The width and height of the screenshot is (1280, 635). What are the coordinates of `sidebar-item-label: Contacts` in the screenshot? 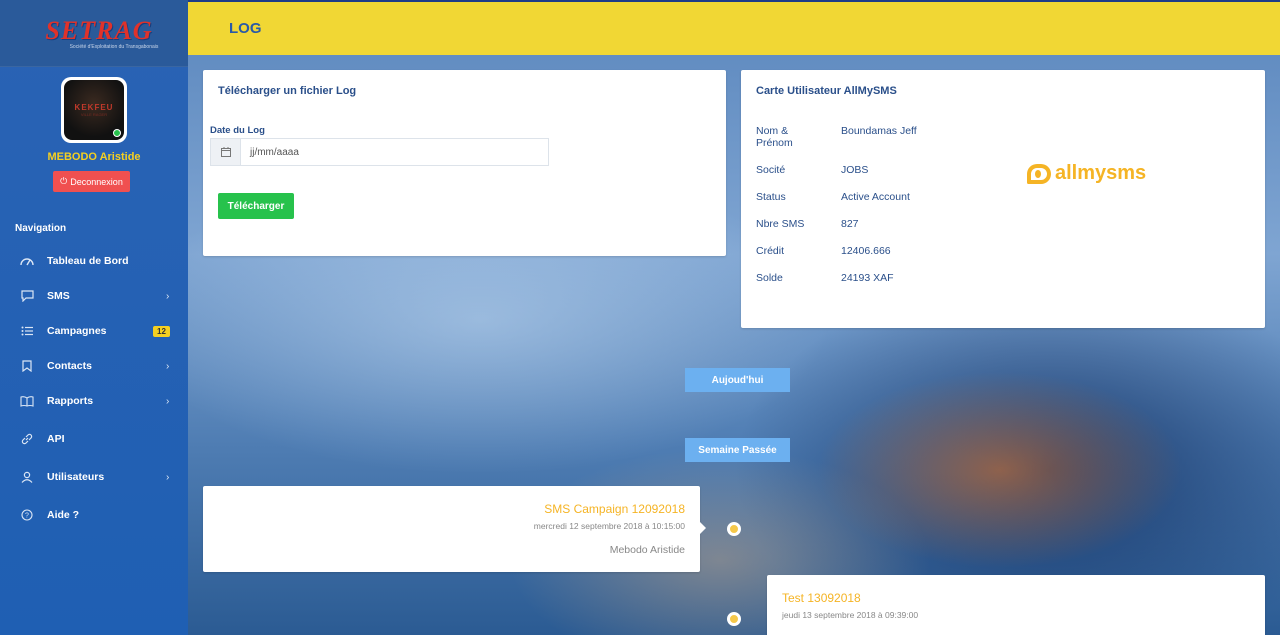 It's located at (69, 366).